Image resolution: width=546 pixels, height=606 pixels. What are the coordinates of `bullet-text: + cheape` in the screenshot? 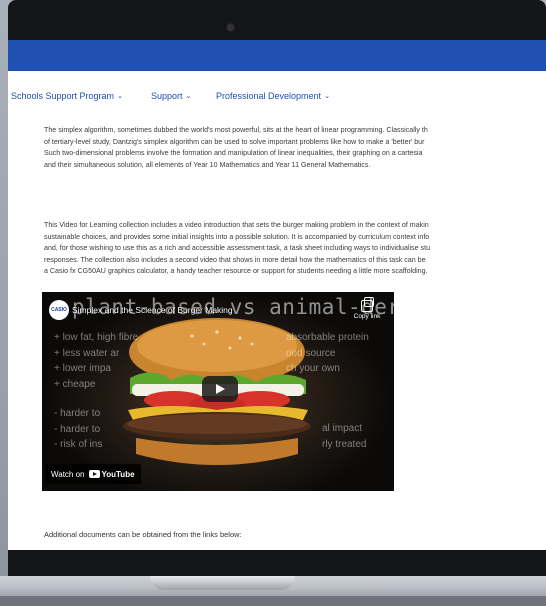 It's located at (75, 384).